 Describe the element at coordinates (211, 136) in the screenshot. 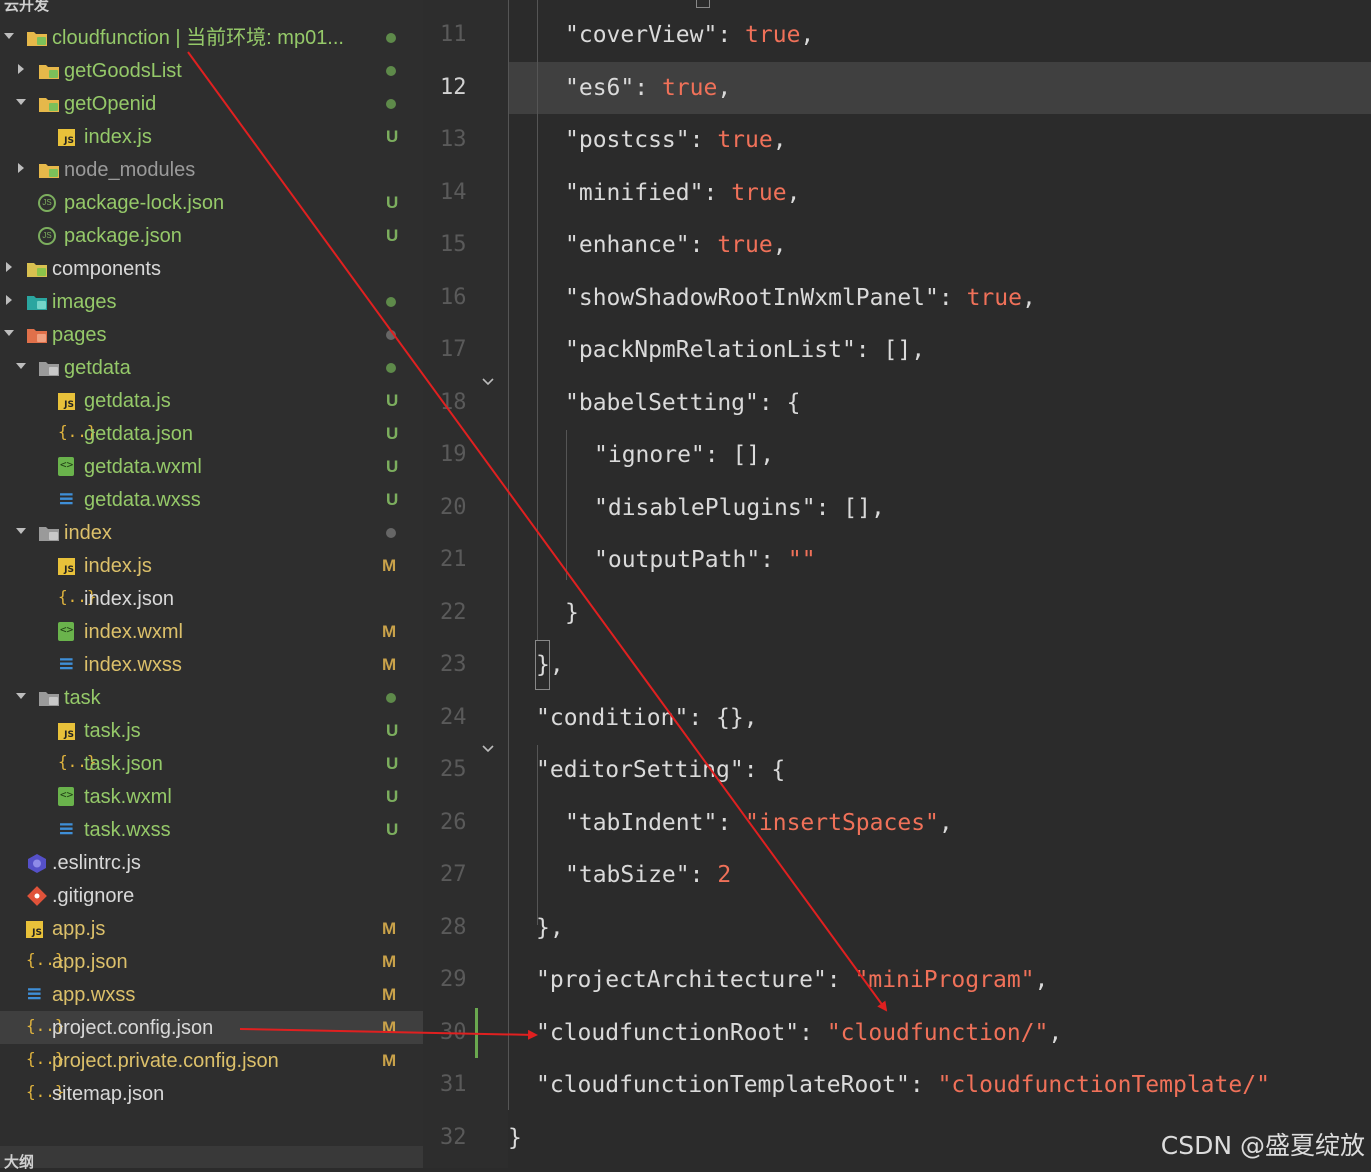

I see `tree-item: JS index.js U` at that location.